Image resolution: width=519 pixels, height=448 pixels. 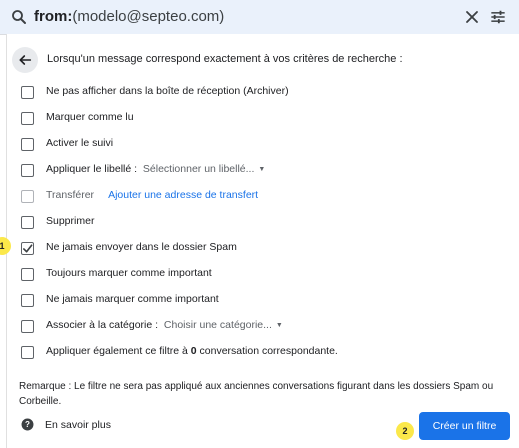 What do you see at coordinates (472, 17) in the screenshot?
I see `close-icon` at bounding box center [472, 17].